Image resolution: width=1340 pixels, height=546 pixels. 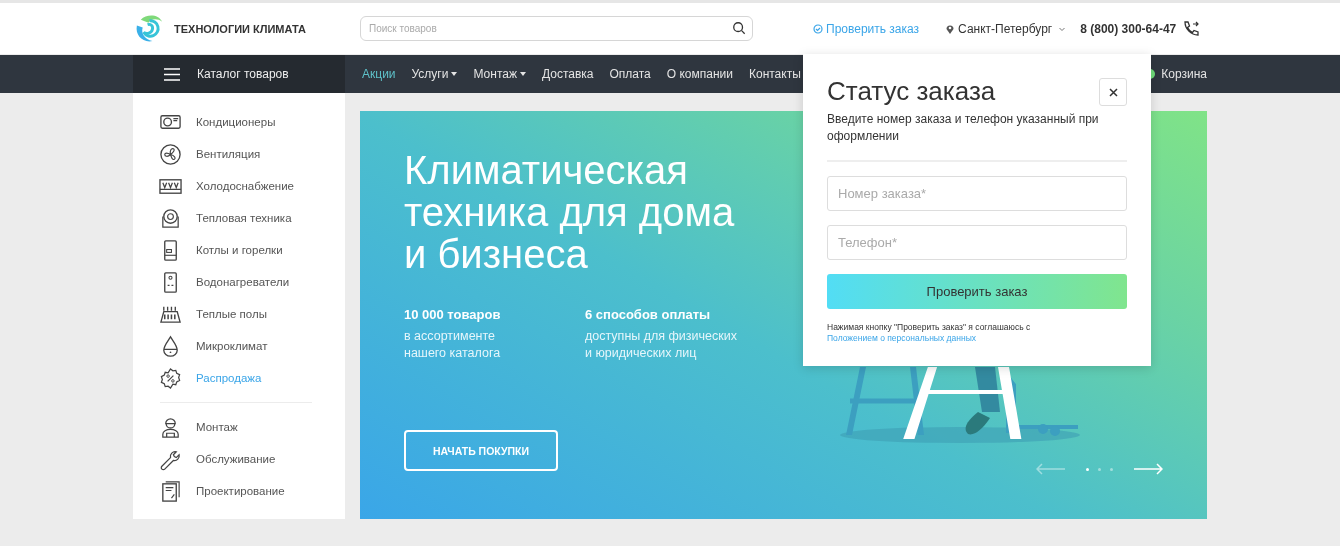 I want to click on fan-icon, so click(x=170, y=154).